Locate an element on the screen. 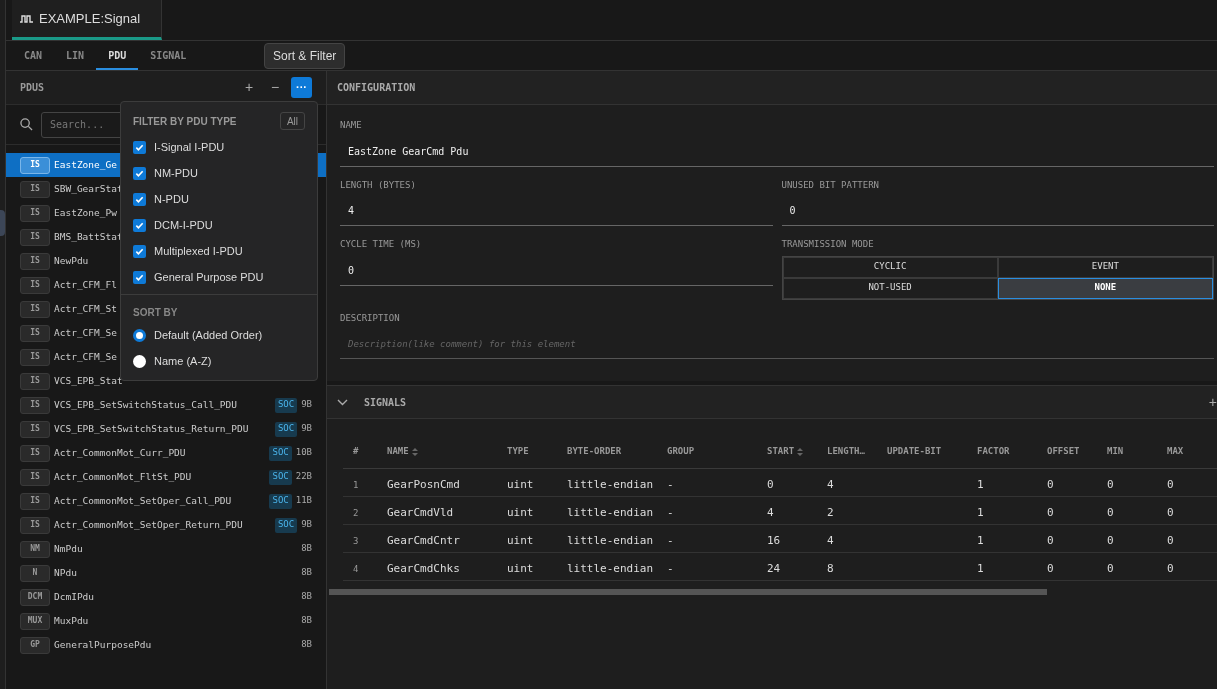  pdu-name: VCS_EPB_SetSwitchStatus_Return_PDU is located at coordinates (151, 428).